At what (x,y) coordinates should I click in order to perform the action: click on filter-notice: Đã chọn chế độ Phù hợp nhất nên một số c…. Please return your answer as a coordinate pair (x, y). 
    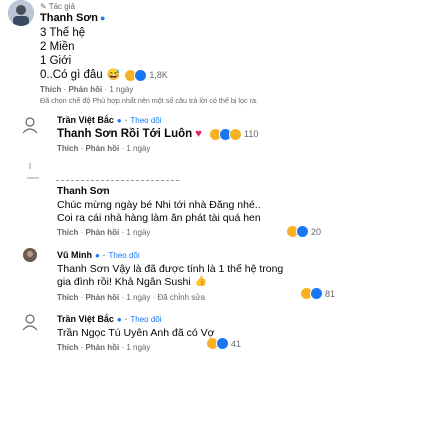
    Looking at the image, I should click on (149, 100).